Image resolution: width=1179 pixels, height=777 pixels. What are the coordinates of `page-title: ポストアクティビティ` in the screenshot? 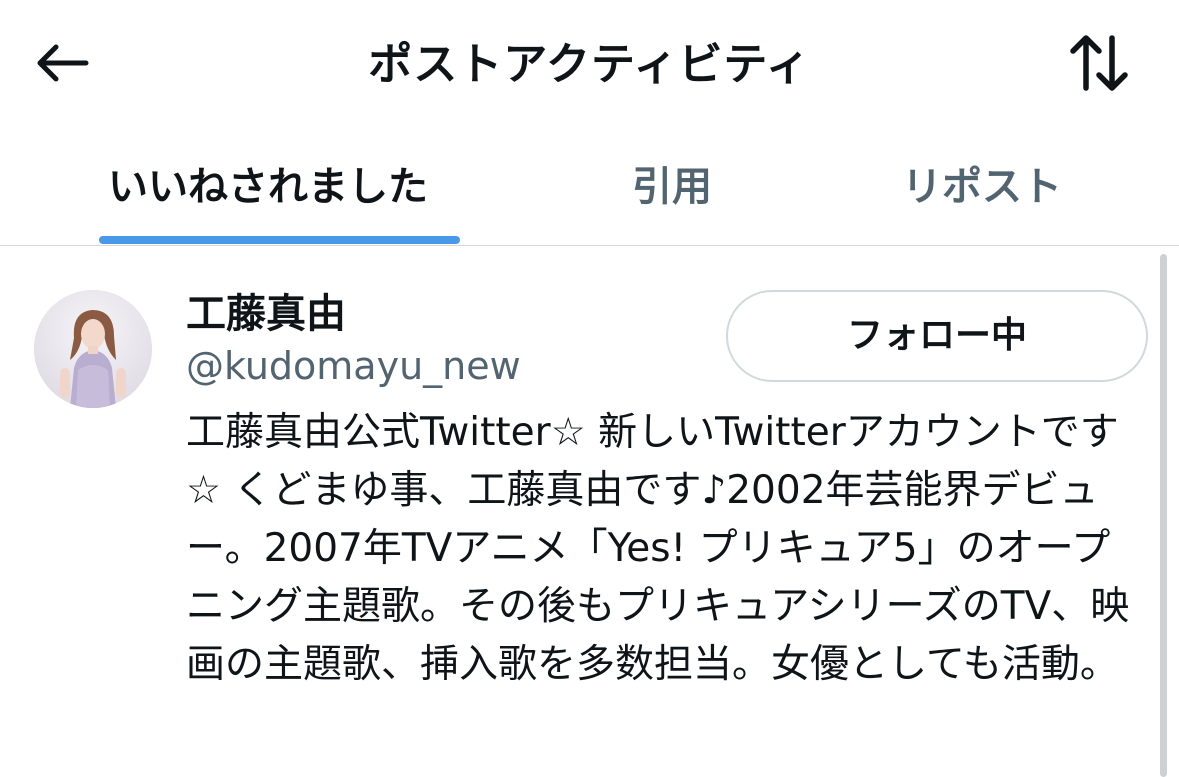 It's located at (589, 64).